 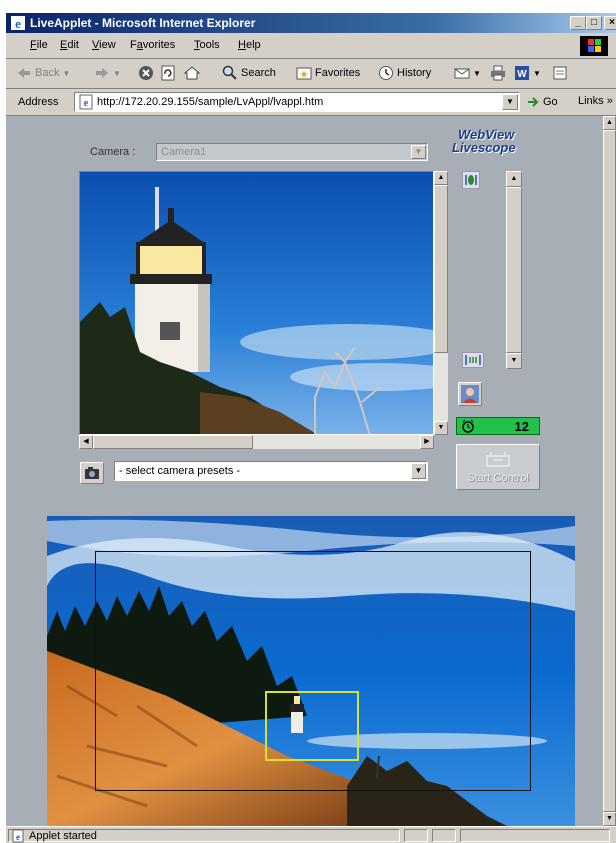 I want to click on edit-button: W ▼, so click(x=527, y=73).